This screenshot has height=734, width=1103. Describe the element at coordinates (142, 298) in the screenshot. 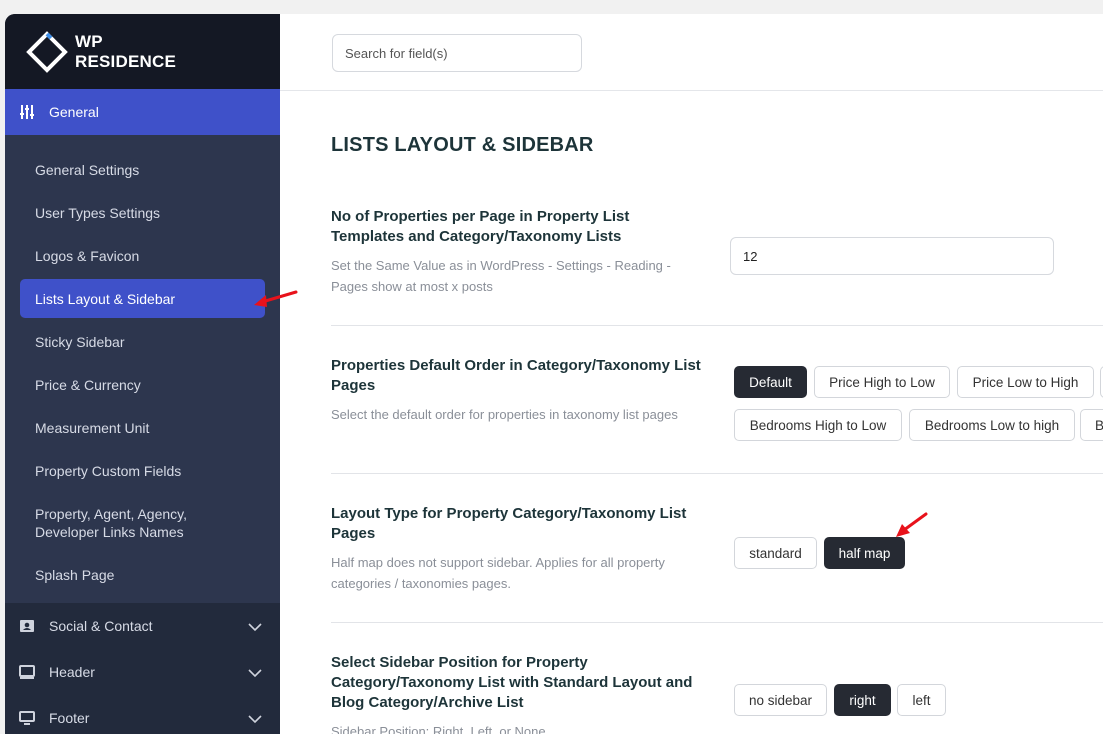

I see `sidebar-item-lists-layout-sidebar: Lists Layout & Sidebar` at that location.